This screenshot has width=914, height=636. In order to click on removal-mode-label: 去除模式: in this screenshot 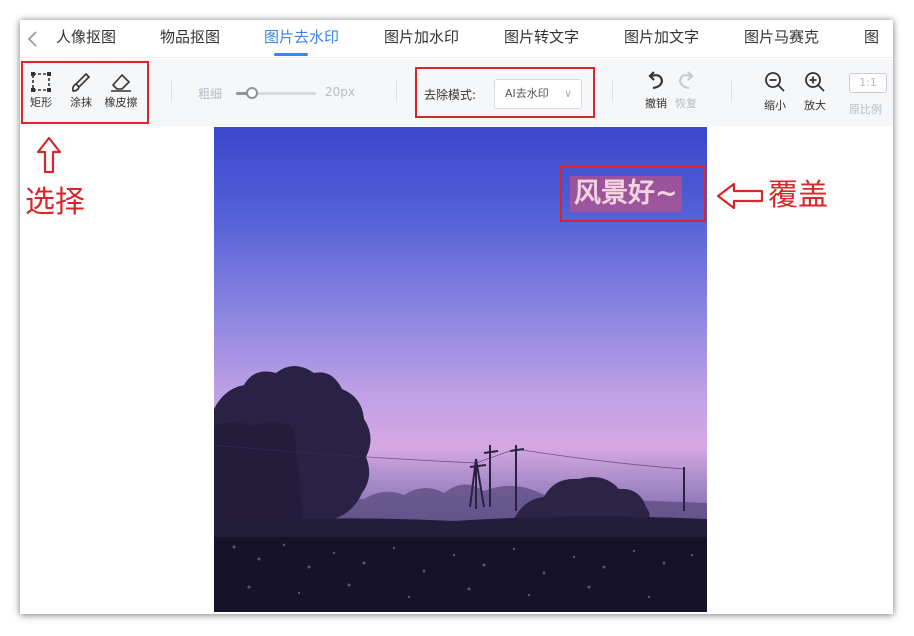, I will do `click(450, 95)`.